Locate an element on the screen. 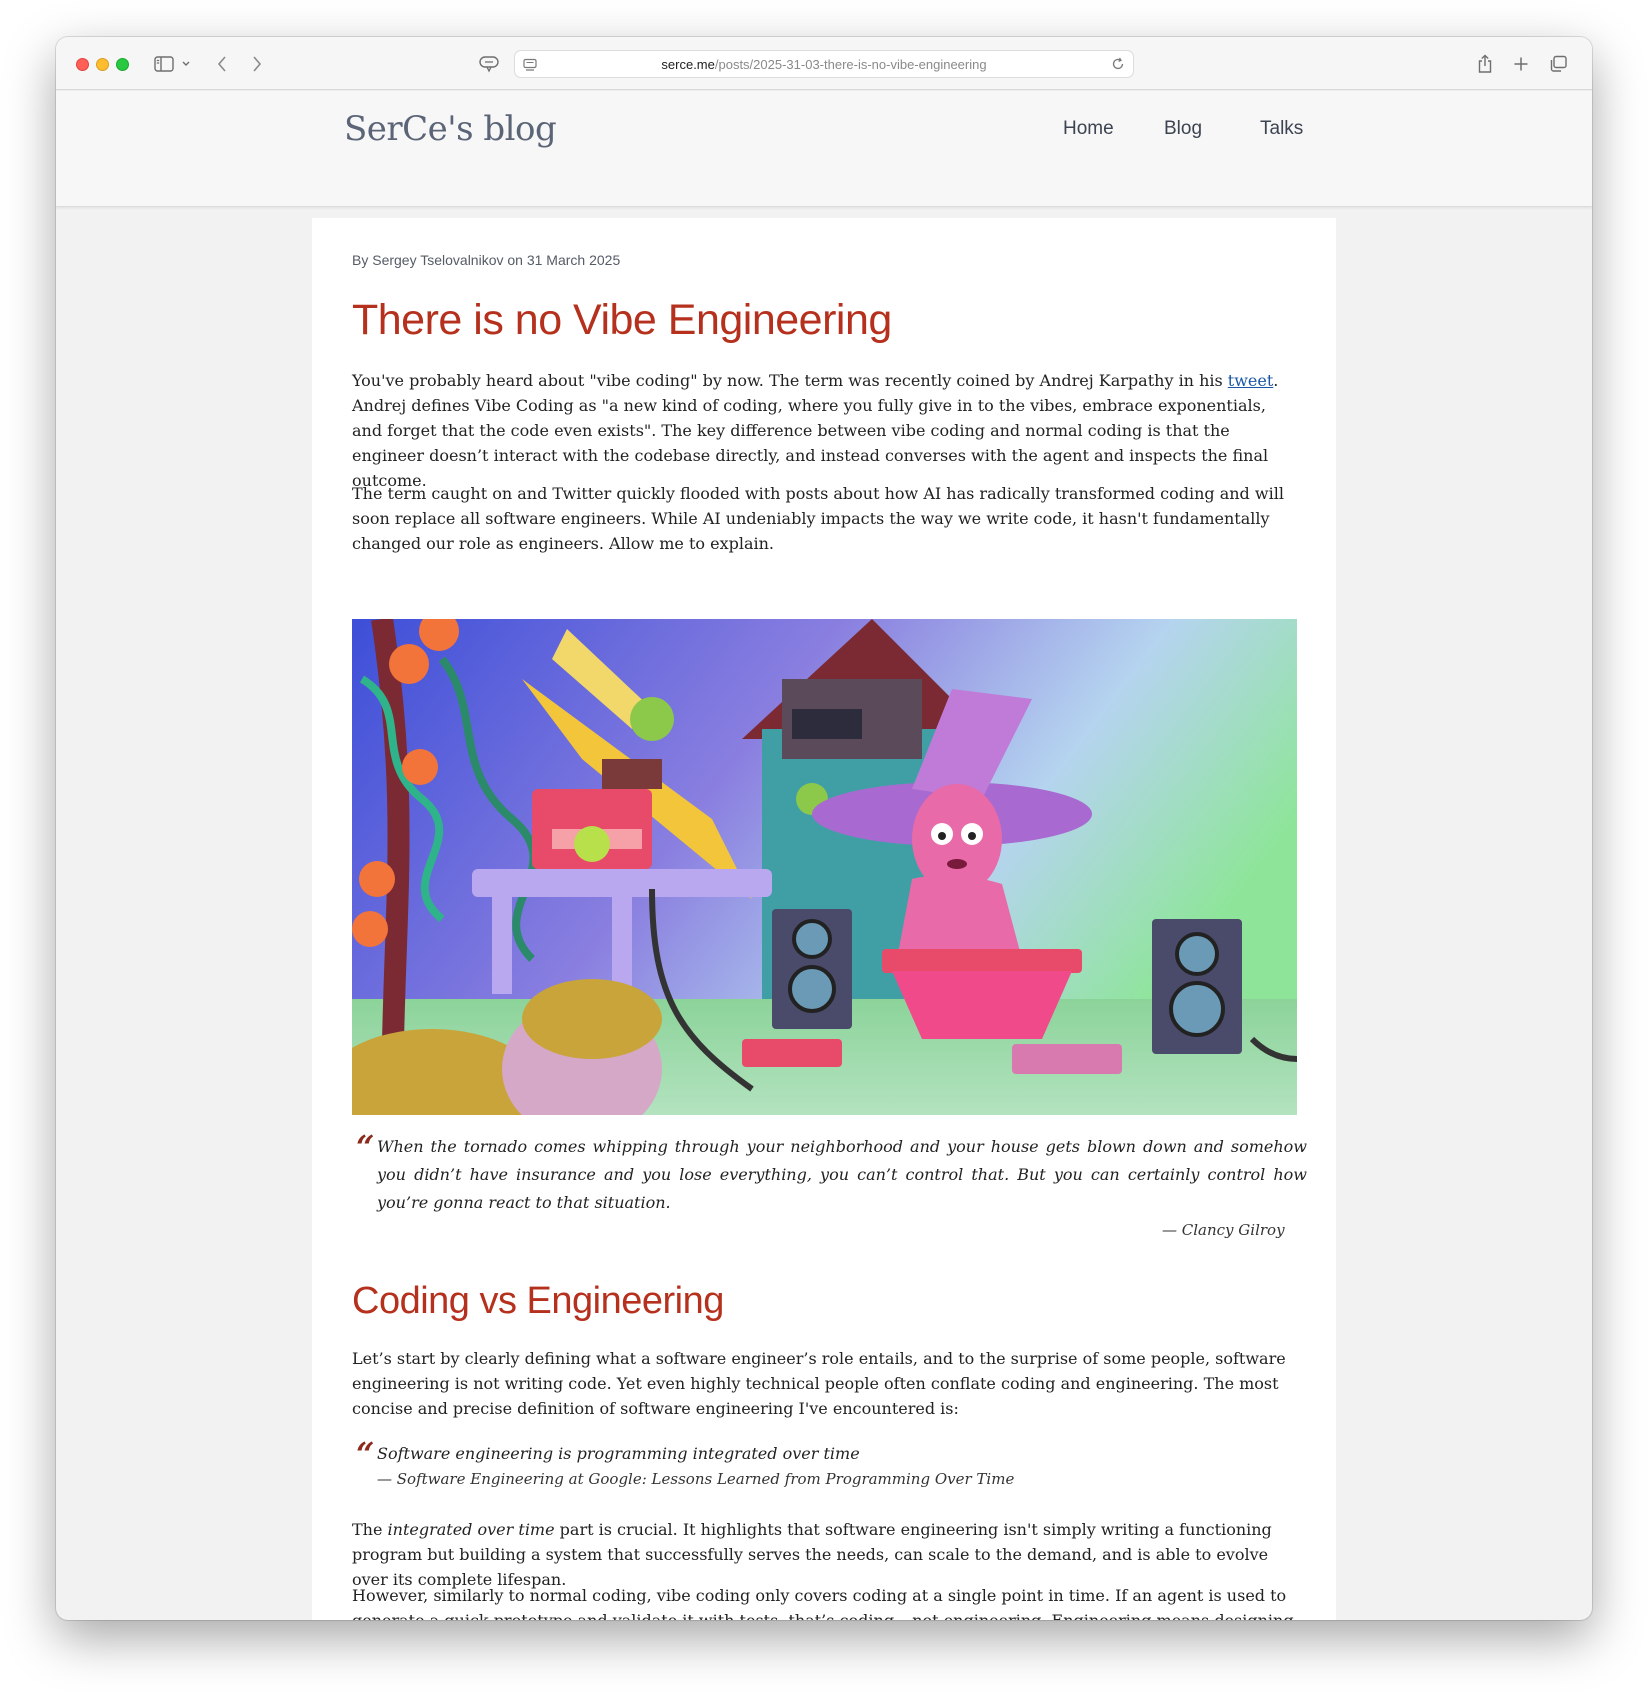  post-title: There is no Vibe Engineering is located at coordinates (622, 320).